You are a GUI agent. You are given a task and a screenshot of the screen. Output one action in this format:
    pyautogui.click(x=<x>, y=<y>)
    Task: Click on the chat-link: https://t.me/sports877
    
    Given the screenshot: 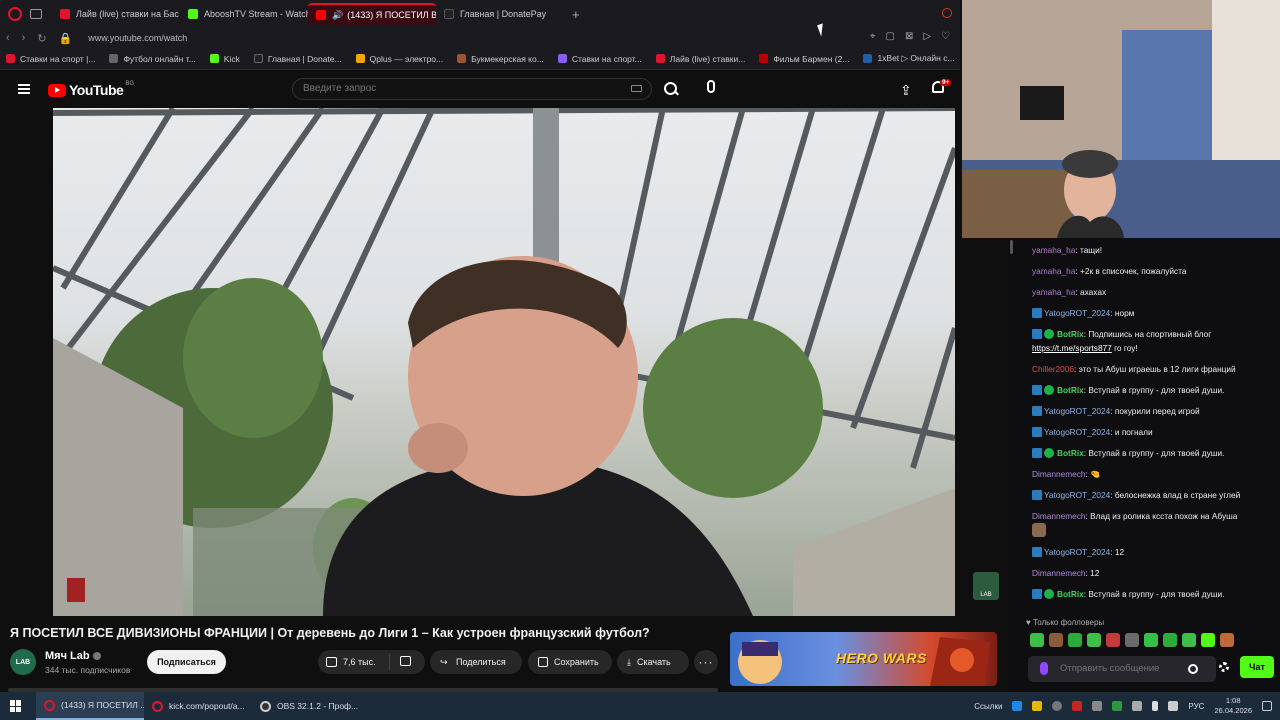 What is the action you would take?
    pyautogui.click(x=1072, y=348)
    